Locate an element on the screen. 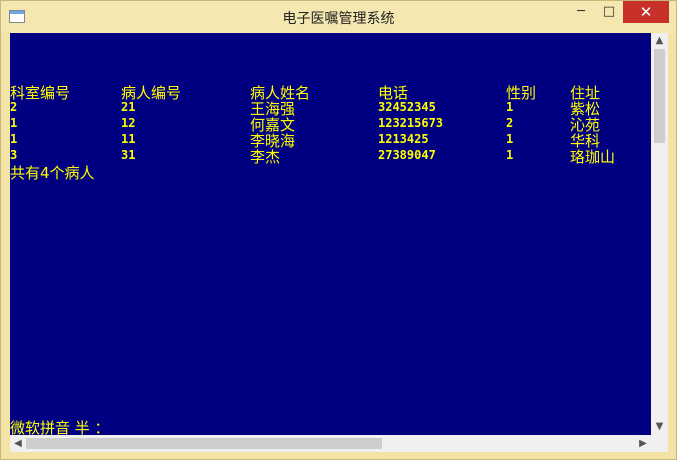 Image resolution: width=677 pixels, height=460 pixels. address-cell: 珞珈山 is located at coordinates (593, 157).